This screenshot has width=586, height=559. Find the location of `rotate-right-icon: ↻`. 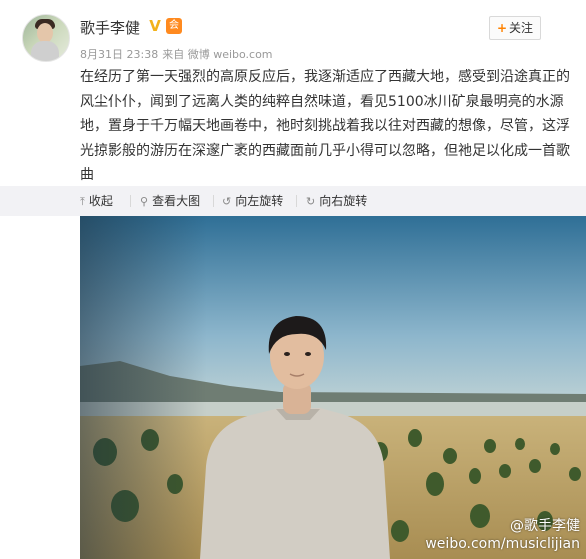

rotate-right-icon: ↻ is located at coordinates (311, 201).